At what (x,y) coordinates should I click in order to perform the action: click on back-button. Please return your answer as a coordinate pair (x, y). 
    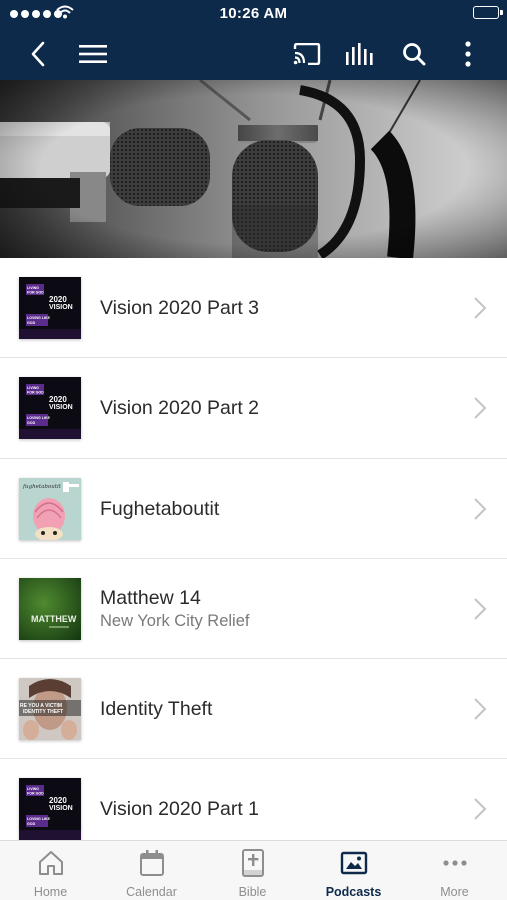
    Looking at the image, I should click on (38, 54).